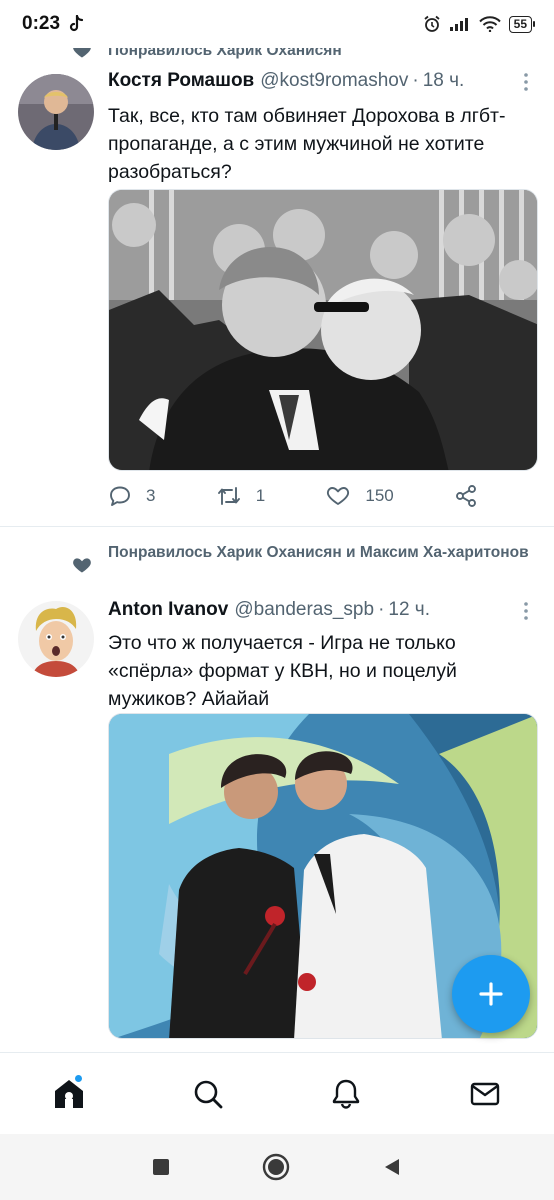 The image size is (554, 1200). I want to click on wifi-icon, so click(489, 24).